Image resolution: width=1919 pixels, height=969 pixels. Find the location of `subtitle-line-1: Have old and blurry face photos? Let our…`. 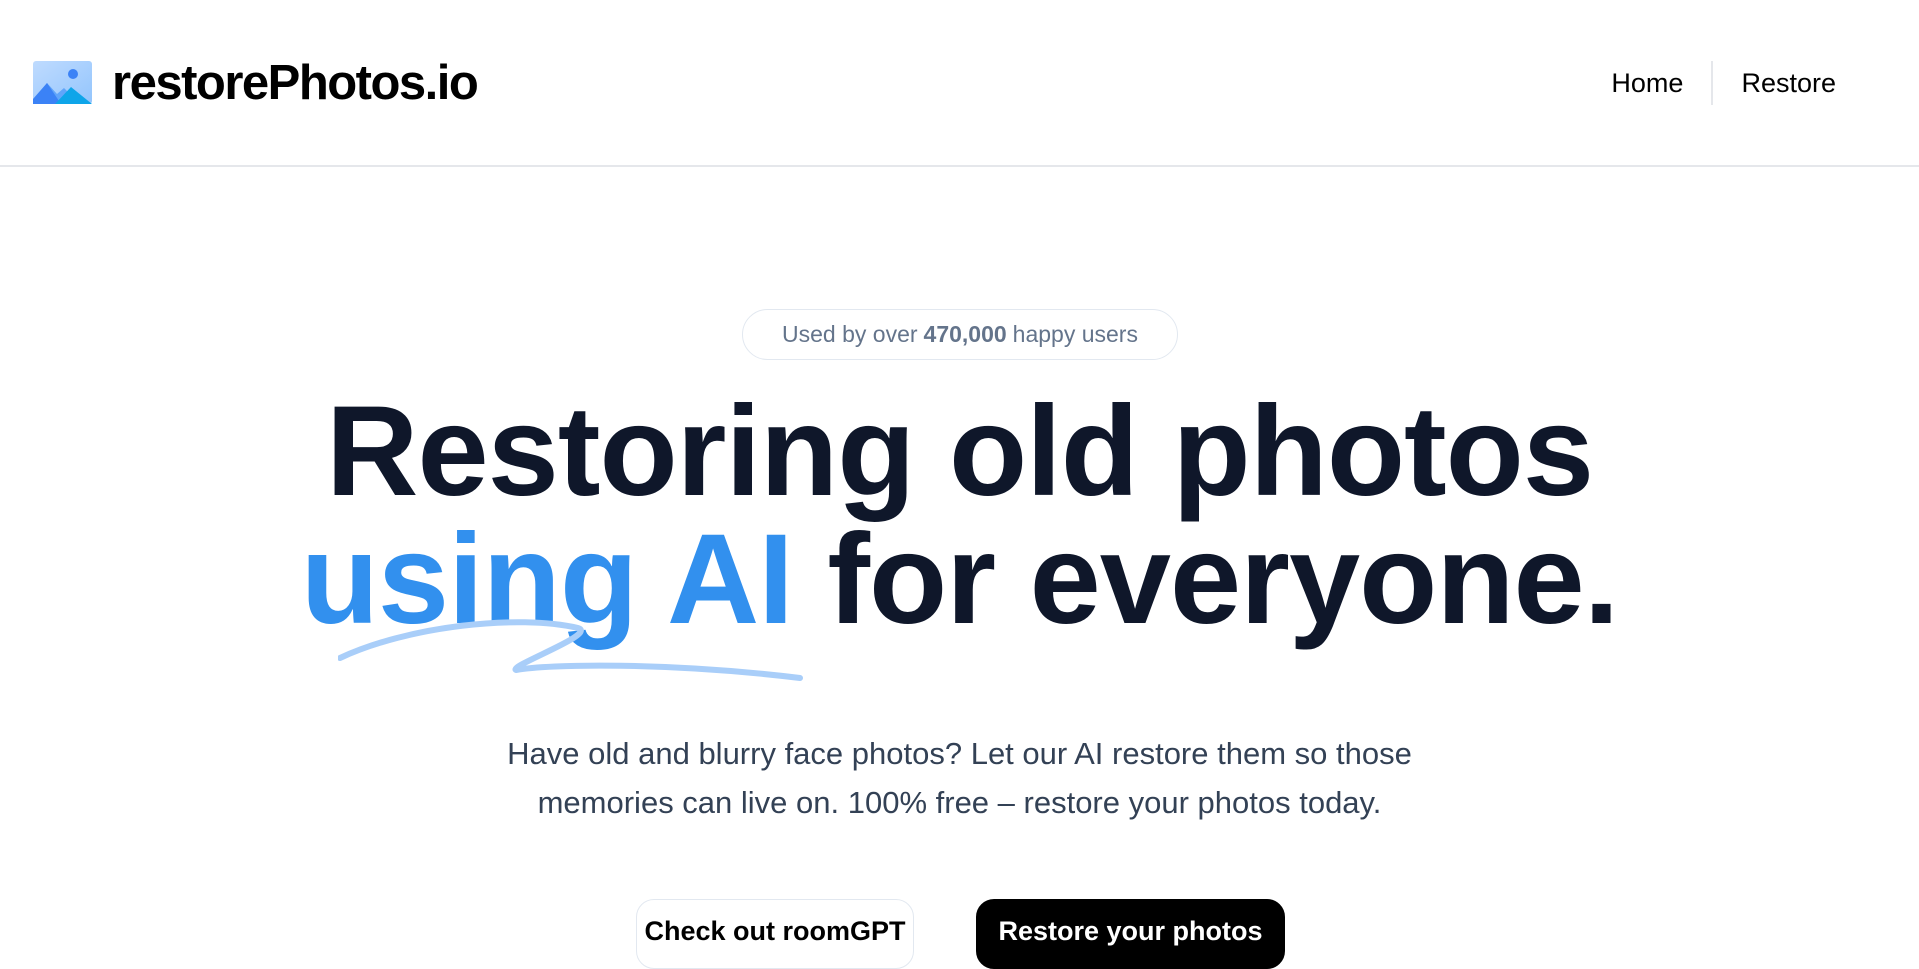

subtitle-line-1: Have old and blurry face photos? Let our… is located at coordinates (959, 753).